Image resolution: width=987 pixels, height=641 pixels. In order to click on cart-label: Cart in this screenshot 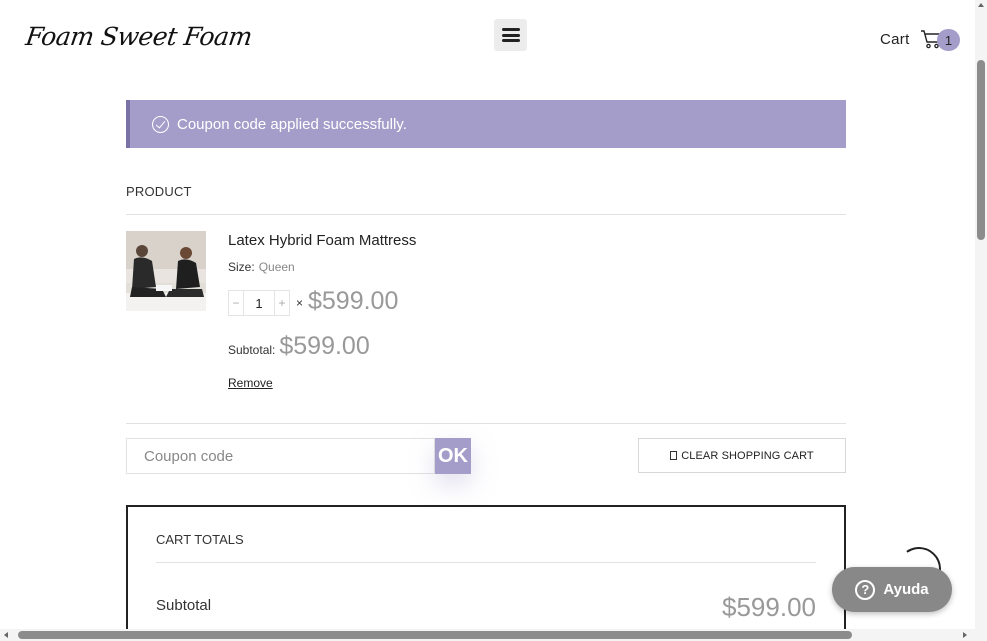, I will do `click(895, 39)`.